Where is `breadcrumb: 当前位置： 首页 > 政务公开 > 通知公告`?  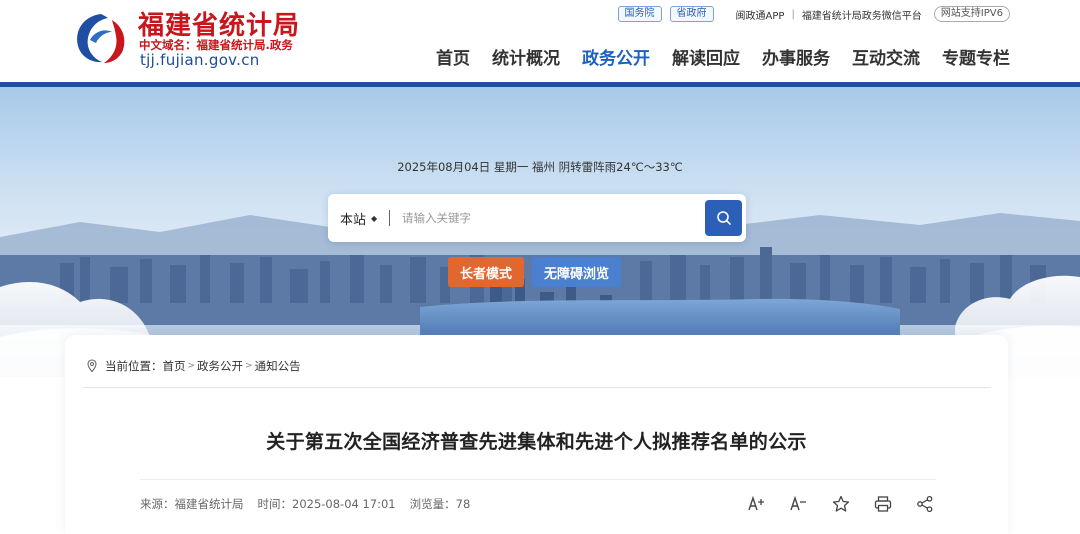
breadcrumb: 当前位置： 首页 > 政务公开 > 通知公告 is located at coordinates (193, 366).